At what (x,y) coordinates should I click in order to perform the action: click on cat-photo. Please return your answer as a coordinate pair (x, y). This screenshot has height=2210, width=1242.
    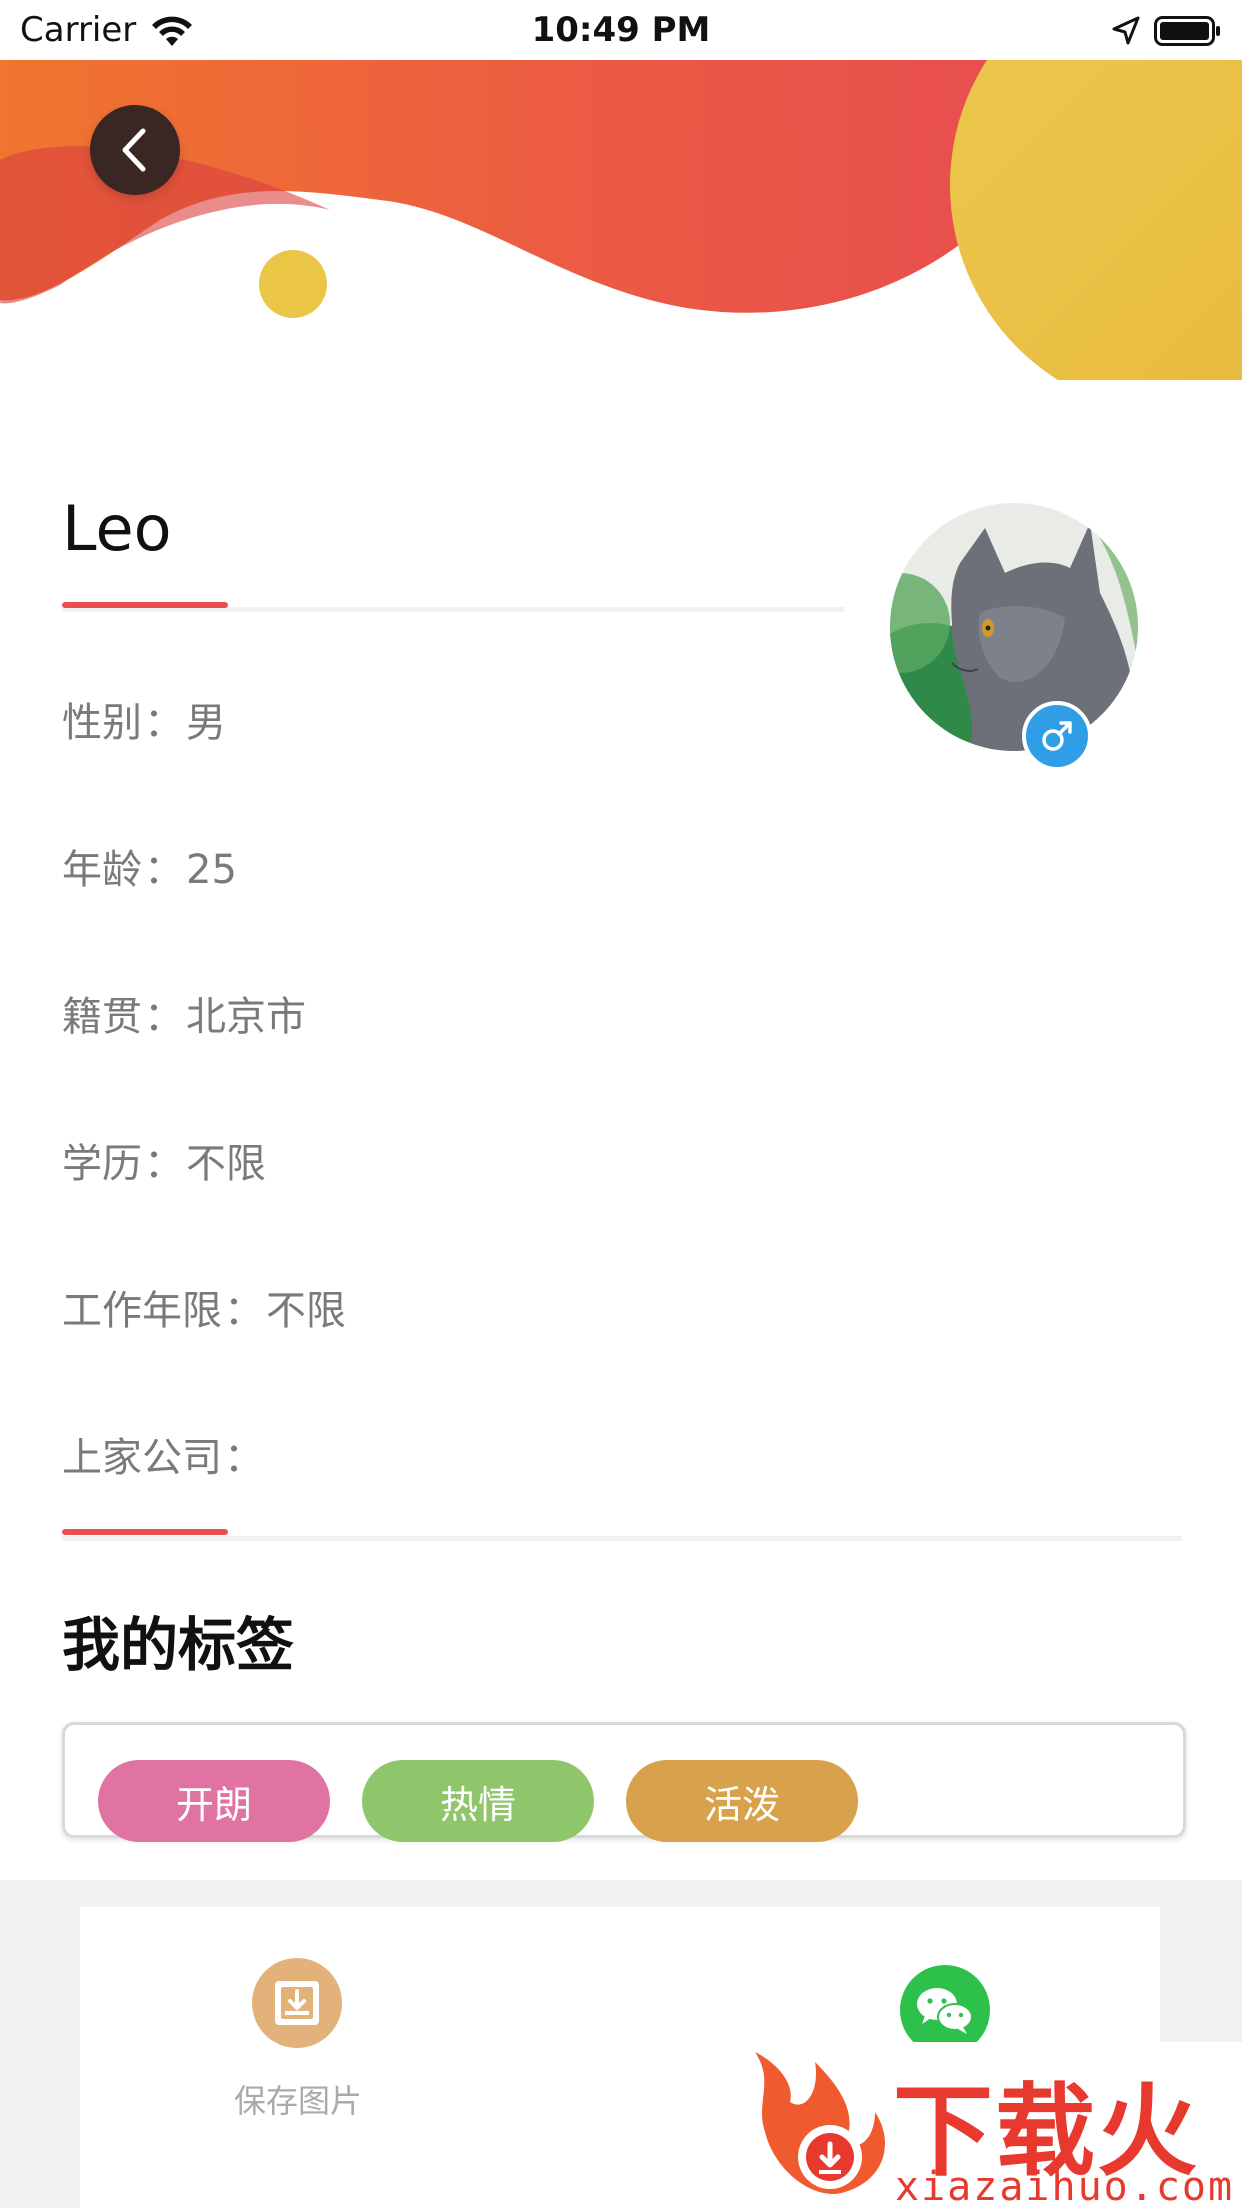
    Looking at the image, I should click on (1014, 627).